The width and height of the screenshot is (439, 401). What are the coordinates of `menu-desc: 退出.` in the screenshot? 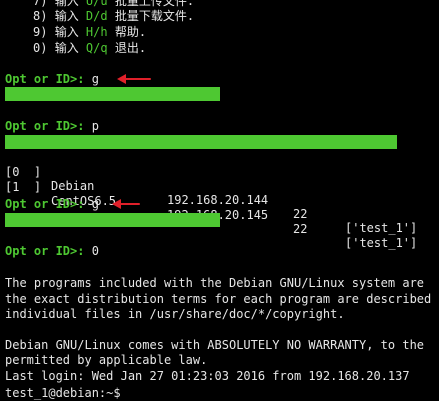 It's located at (127, 48).